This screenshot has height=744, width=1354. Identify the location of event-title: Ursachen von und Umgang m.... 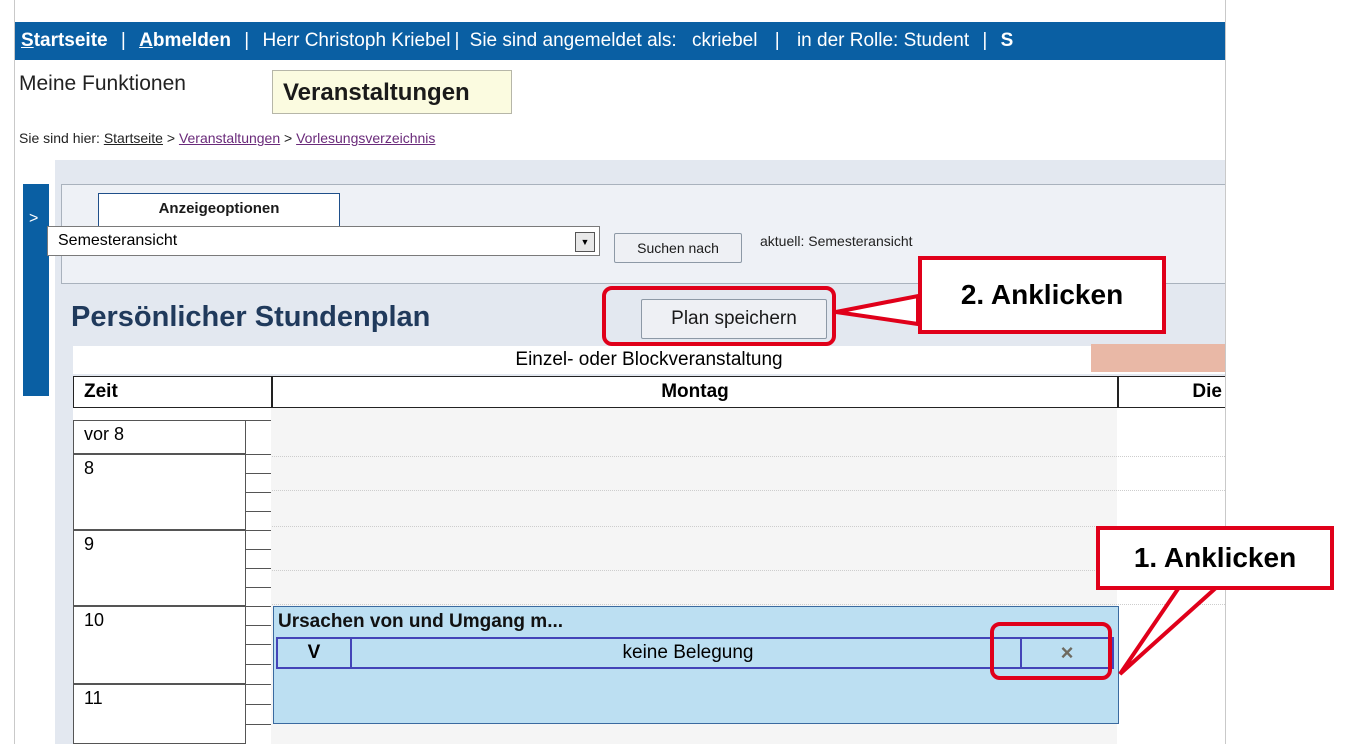
(420, 622).